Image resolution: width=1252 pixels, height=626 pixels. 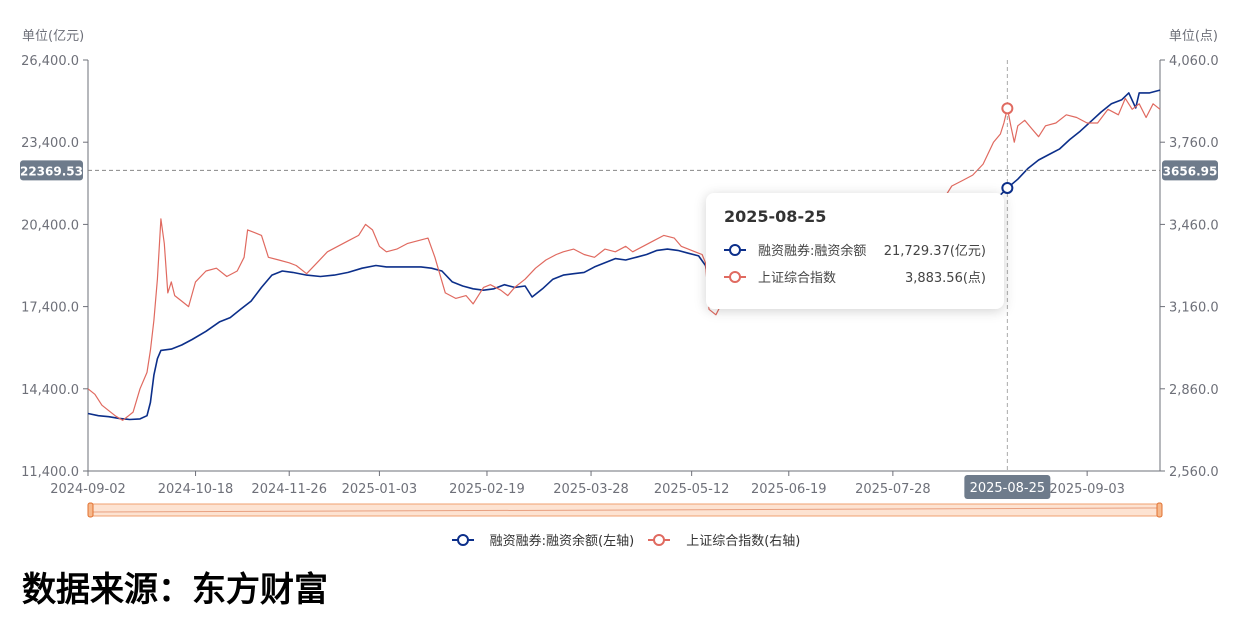 I want to click on zoom-right-handle, so click(x=1159, y=510).